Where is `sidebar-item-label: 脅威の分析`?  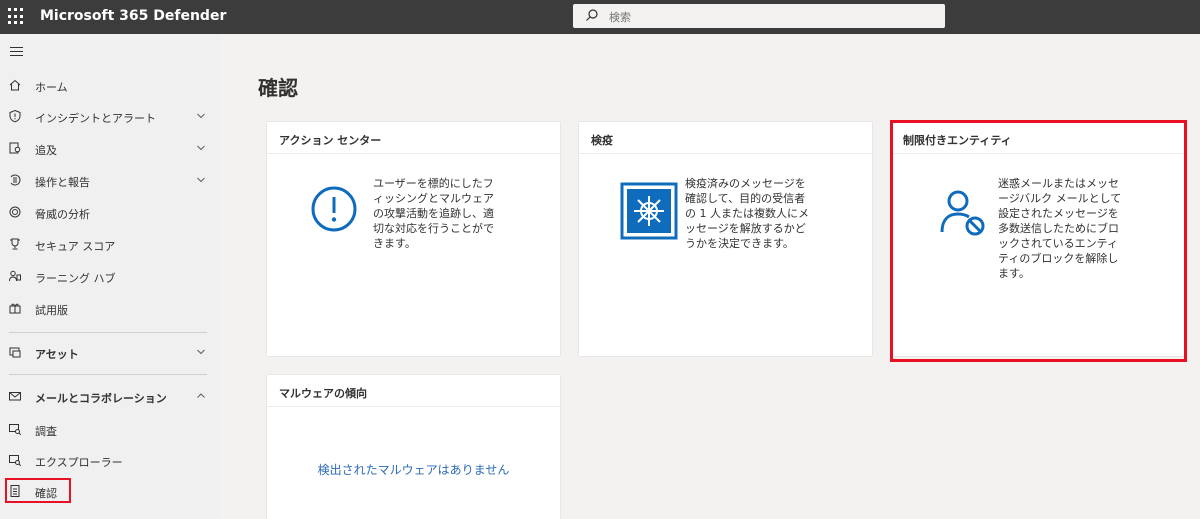
sidebar-item-label: 脅威の分析 is located at coordinates (62, 214).